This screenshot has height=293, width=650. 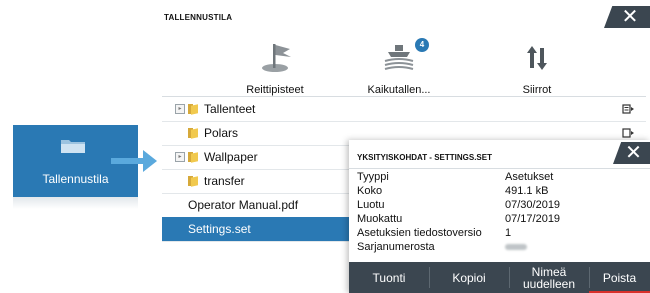 I want to click on dialog-close-button: ✕, so click(x=631, y=153).